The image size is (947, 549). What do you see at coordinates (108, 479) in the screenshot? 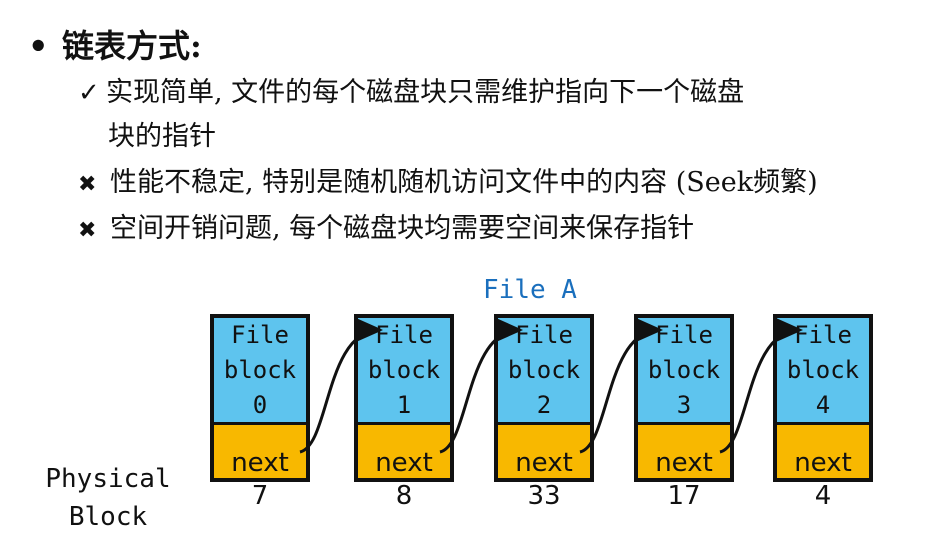
I see `physical-label-line: Physical` at bounding box center [108, 479].